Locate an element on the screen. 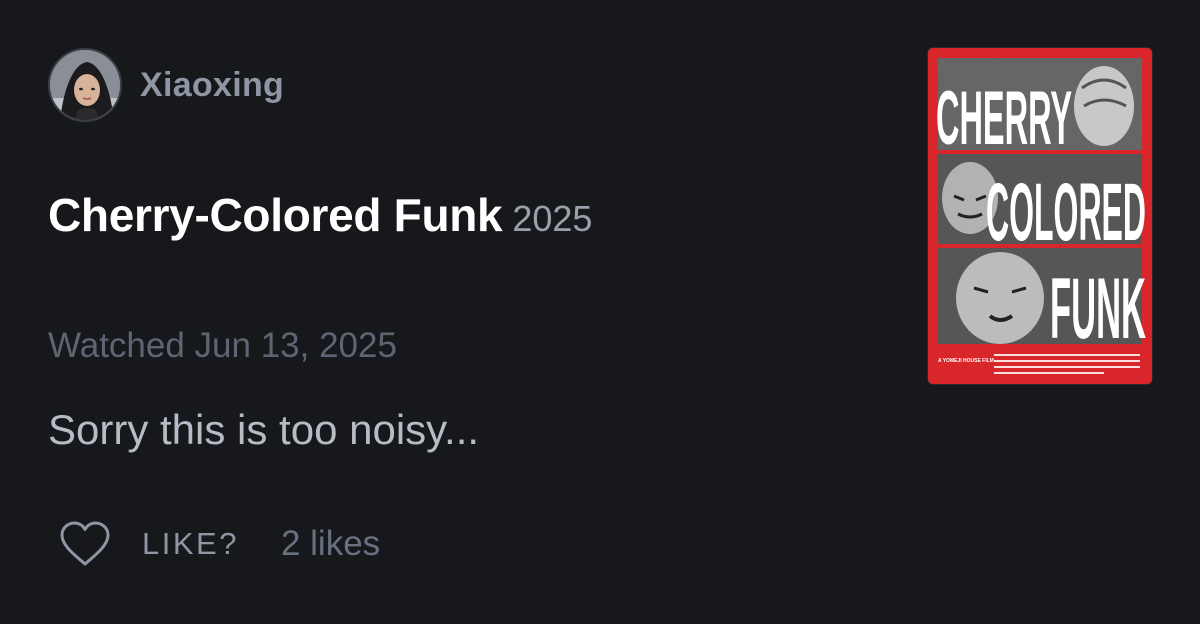 This screenshot has width=1200, height=624. author-row: Xiaoxing is located at coordinates (166, 85).